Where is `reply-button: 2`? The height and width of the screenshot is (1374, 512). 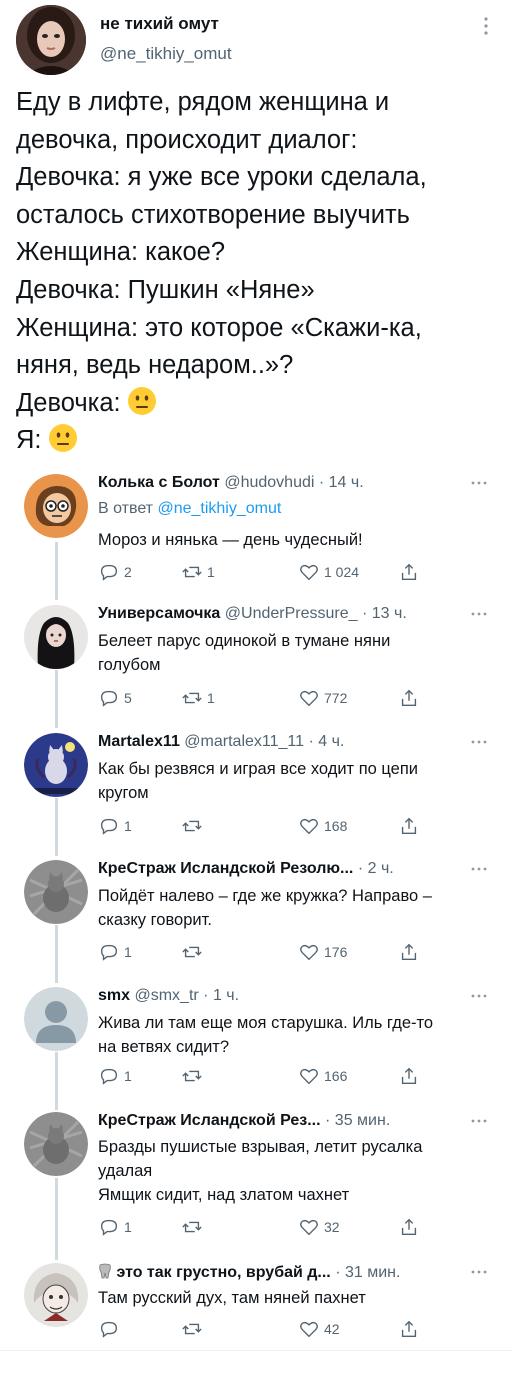 reply-button: 2 is located at coordinates (115, 572).